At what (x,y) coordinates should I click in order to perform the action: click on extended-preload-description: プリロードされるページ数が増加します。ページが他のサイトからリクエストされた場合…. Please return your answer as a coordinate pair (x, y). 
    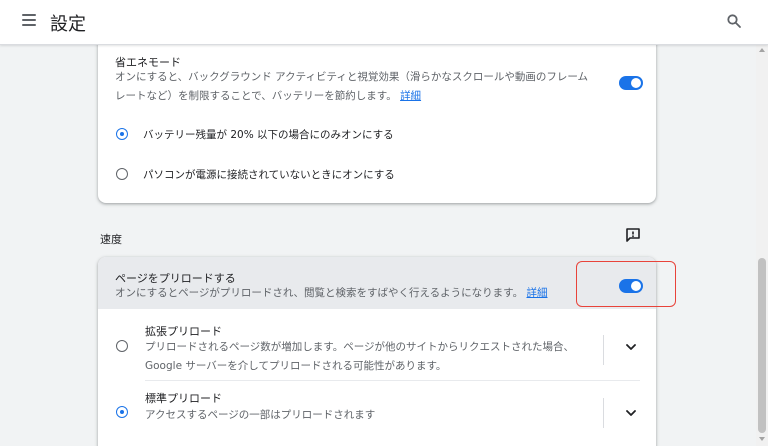
    Looking at the image, I should click on (370, 357).